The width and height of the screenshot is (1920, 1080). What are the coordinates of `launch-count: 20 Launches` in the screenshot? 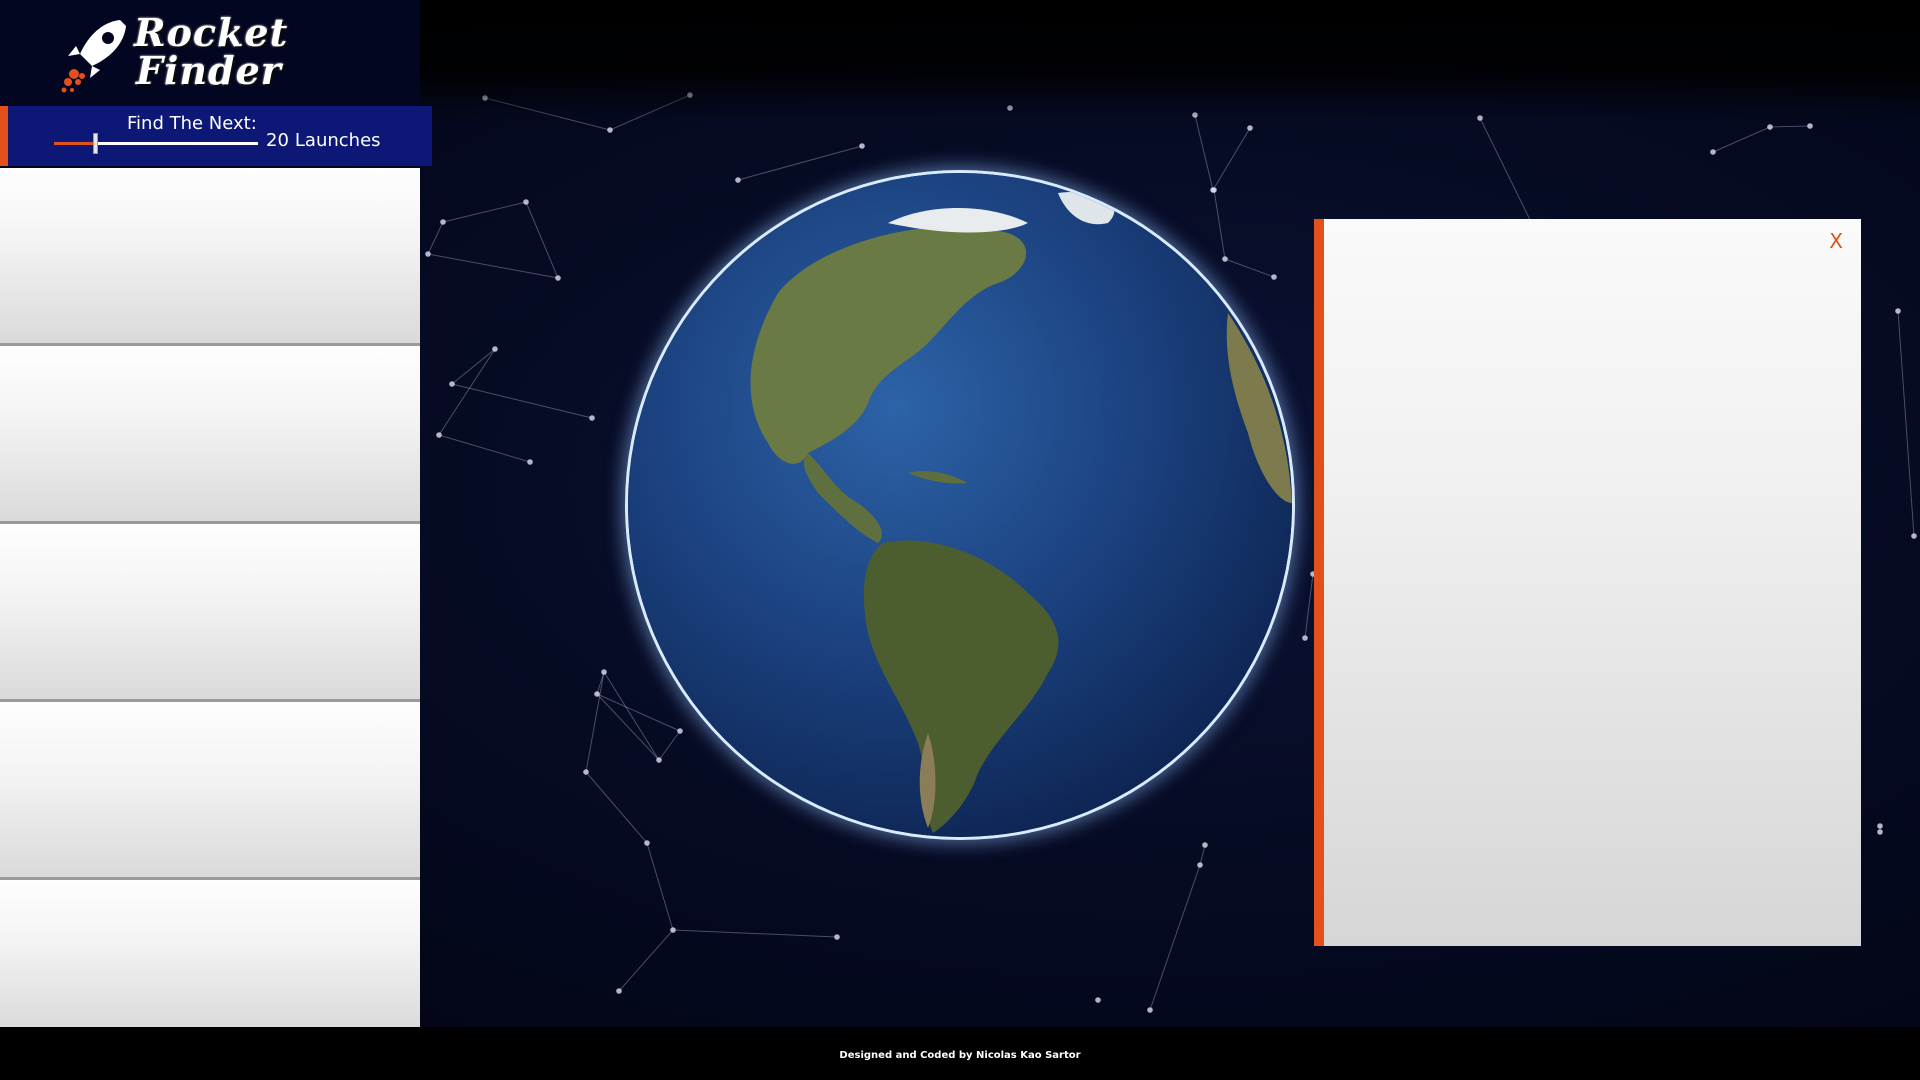 It's located at (326, 140).